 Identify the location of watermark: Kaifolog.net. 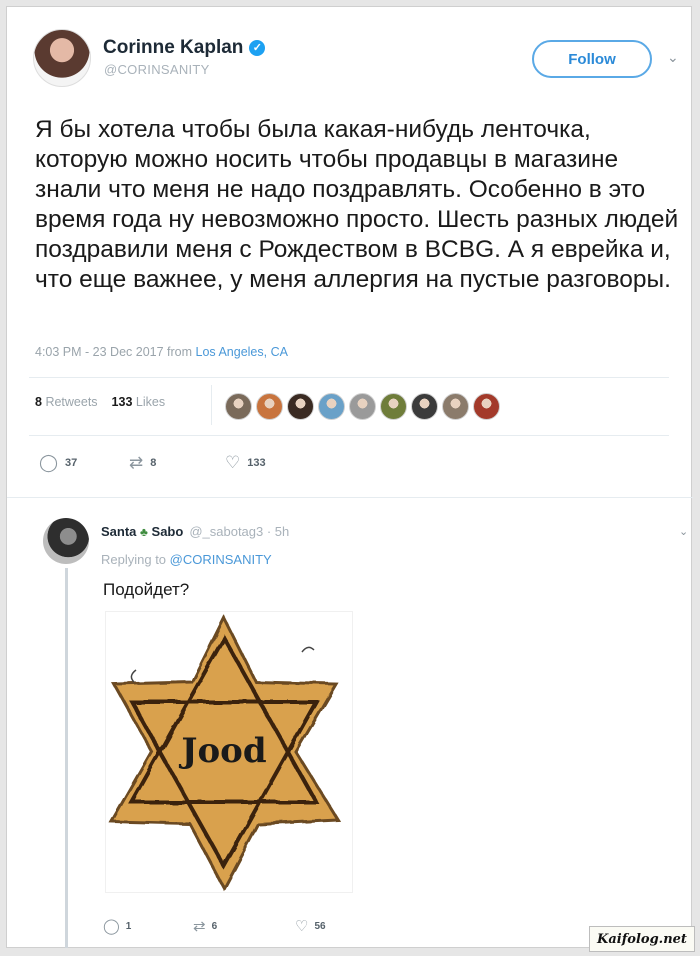
(642, 939).